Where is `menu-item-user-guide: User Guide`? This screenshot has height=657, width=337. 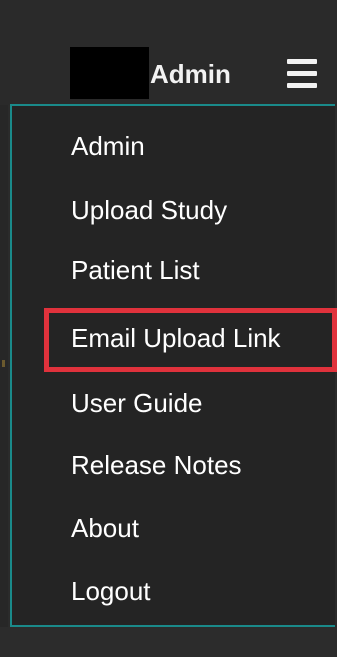 menu-item-user-guide: User Guide is located at coordinates (137, 403).